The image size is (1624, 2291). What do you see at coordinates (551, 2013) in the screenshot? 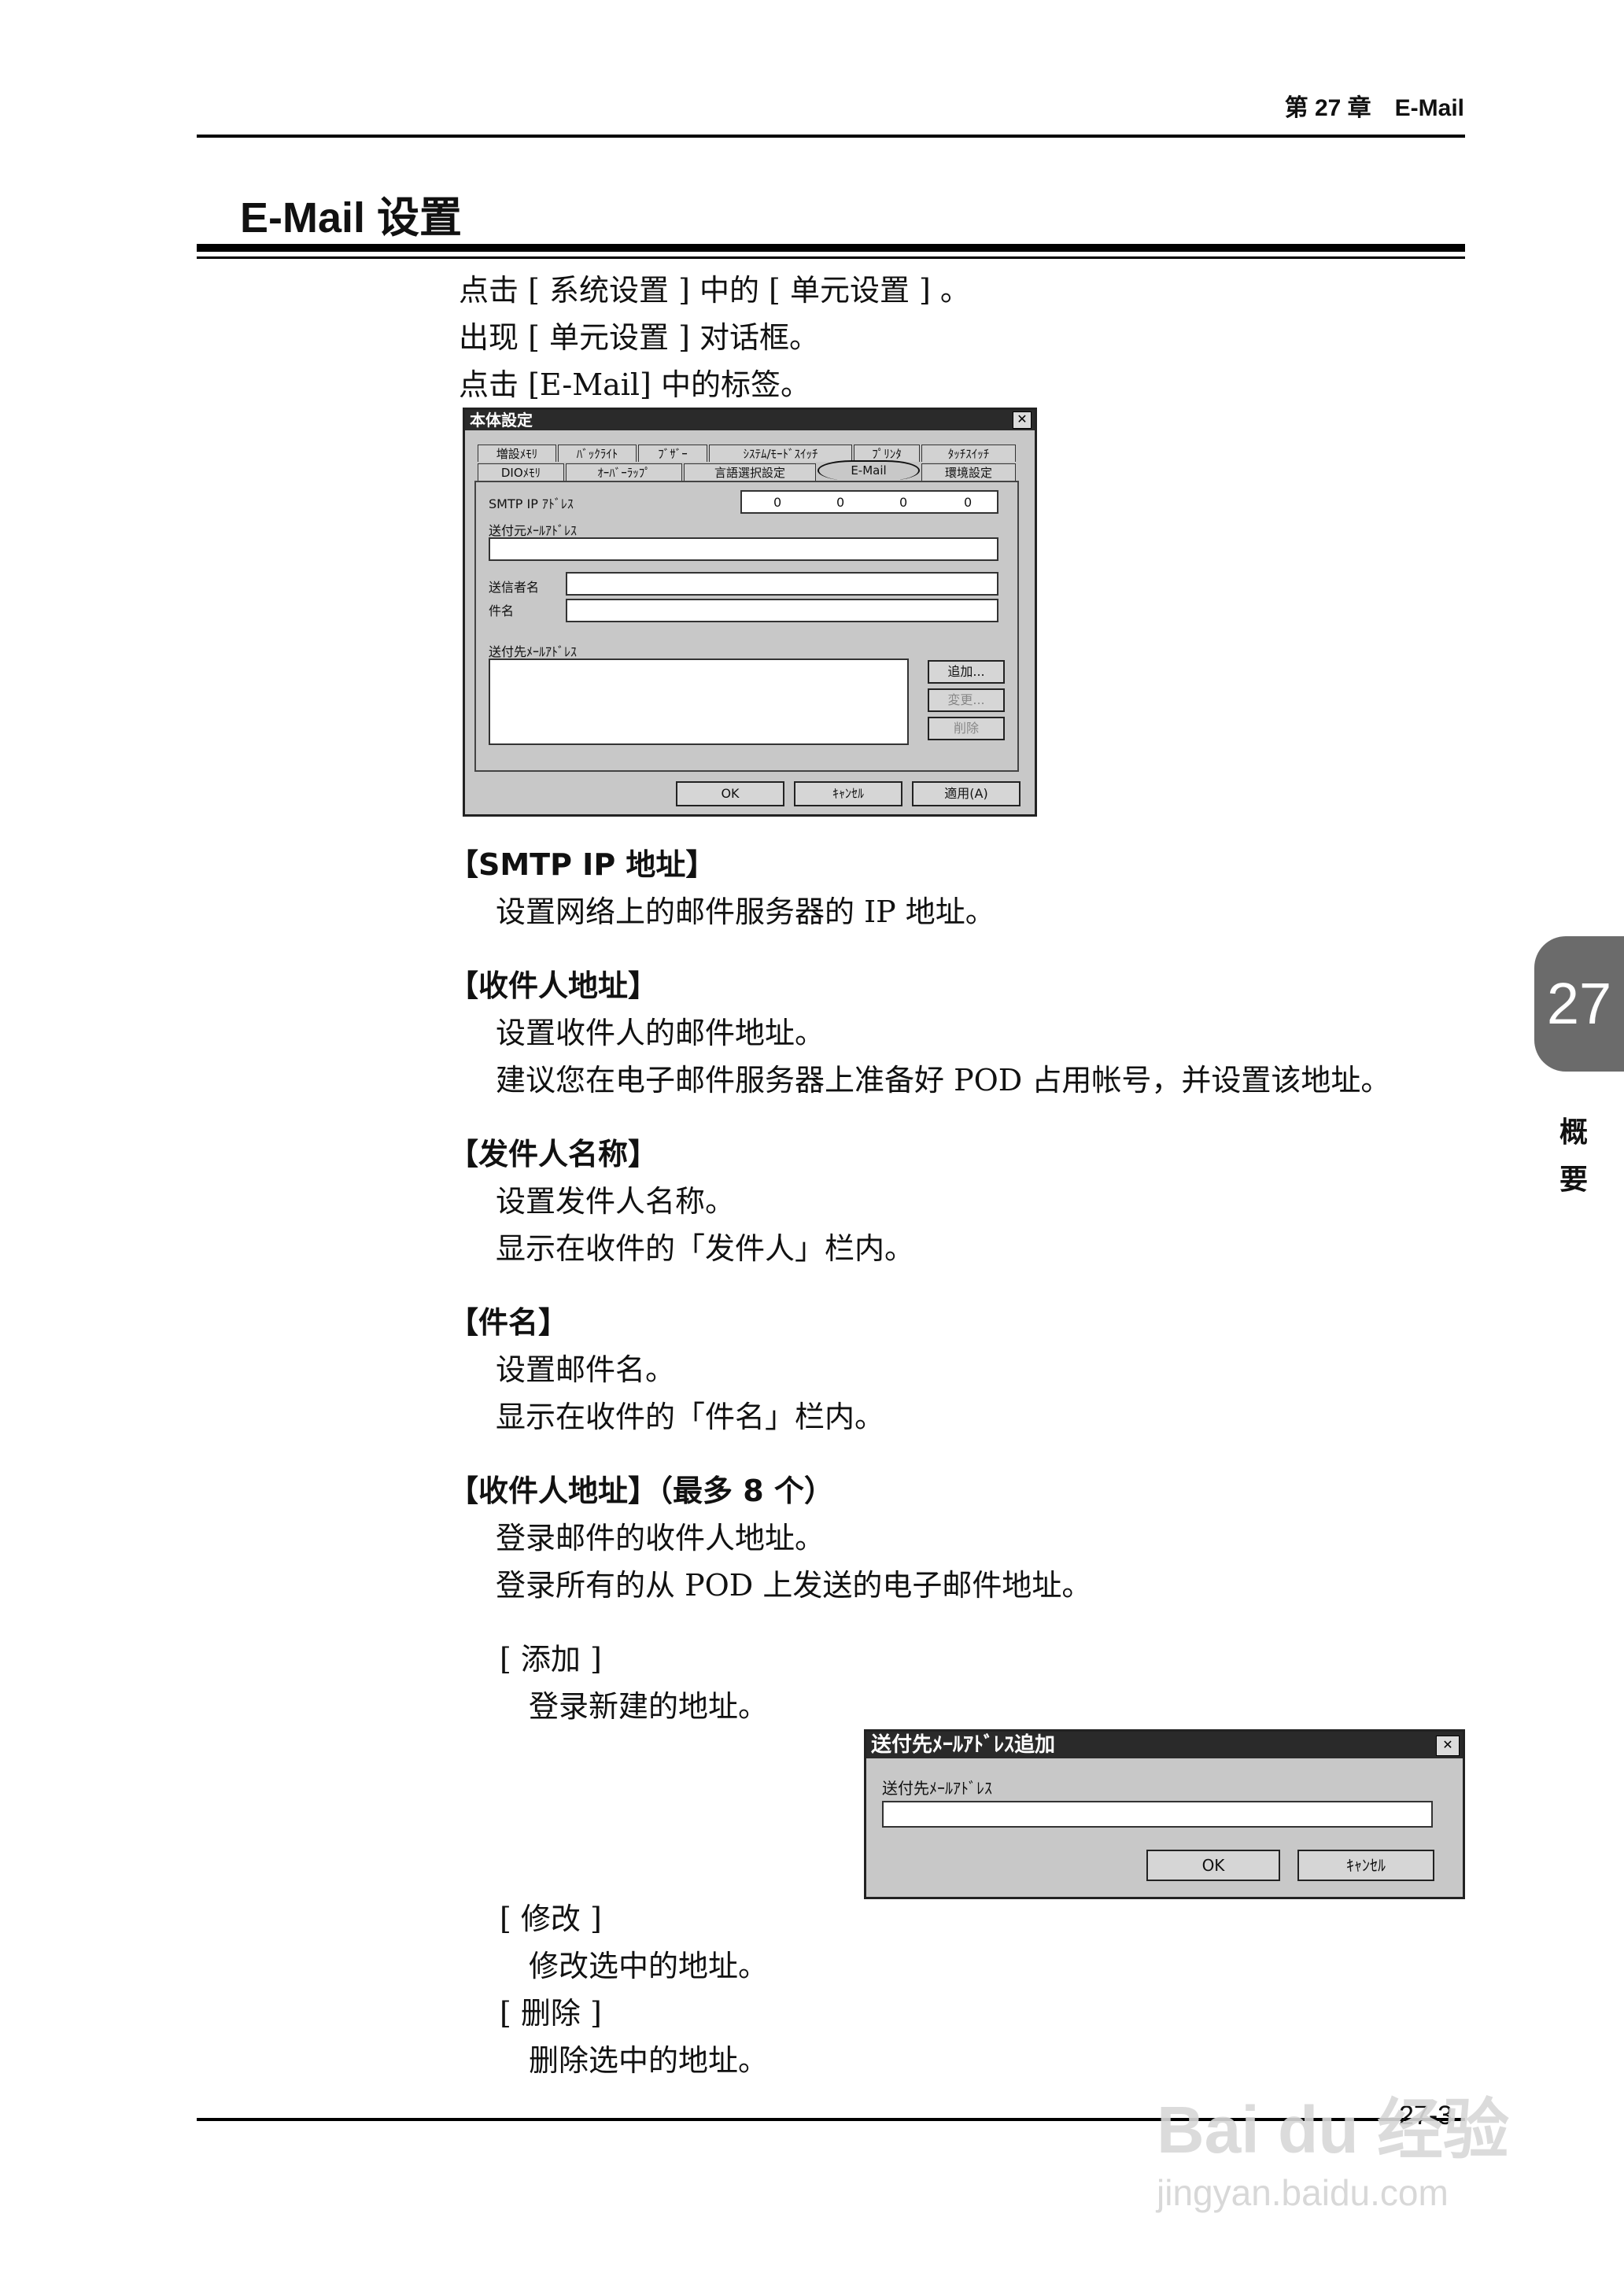
I see `subsection-heading: [ 删除 ]` at bounding box center [551, 2013].